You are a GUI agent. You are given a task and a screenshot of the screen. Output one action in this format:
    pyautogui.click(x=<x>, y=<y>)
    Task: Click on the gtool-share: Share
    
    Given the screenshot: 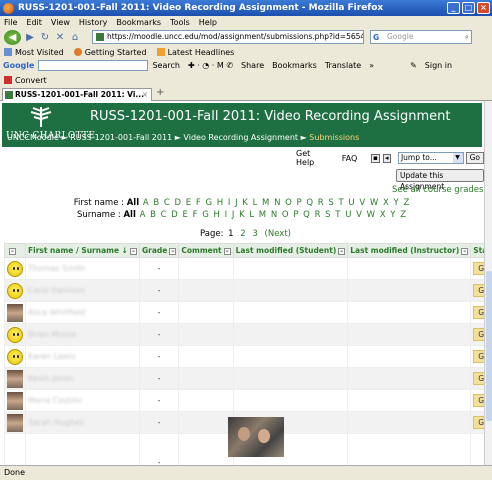 What is the action you would take?
    pyautogui.click(x=252, y=65)
    